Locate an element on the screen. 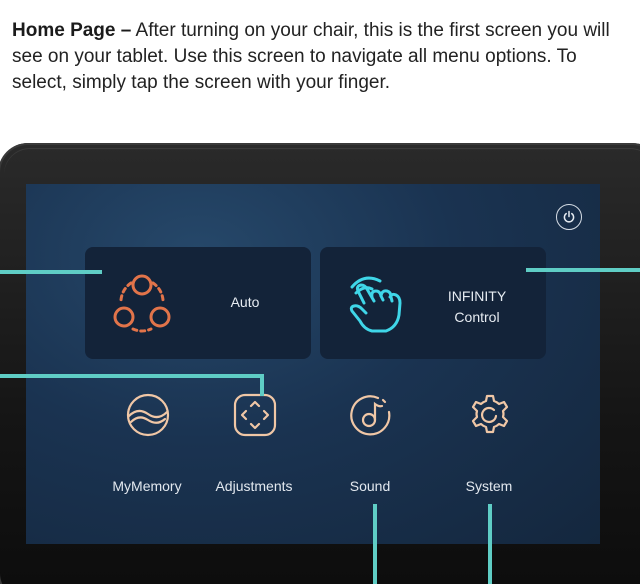  callout-line-auto is located at coordinates (51, 272).